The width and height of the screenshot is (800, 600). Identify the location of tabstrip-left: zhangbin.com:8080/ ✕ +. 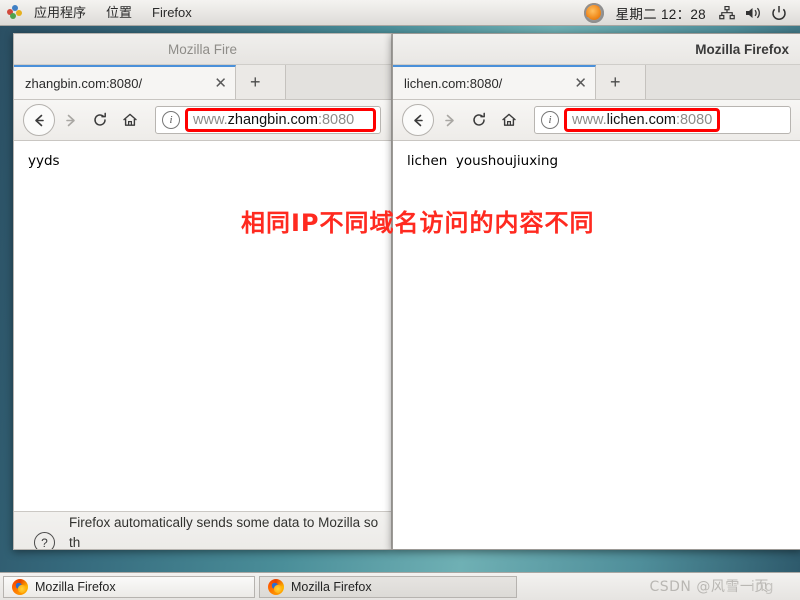
(202, 82).